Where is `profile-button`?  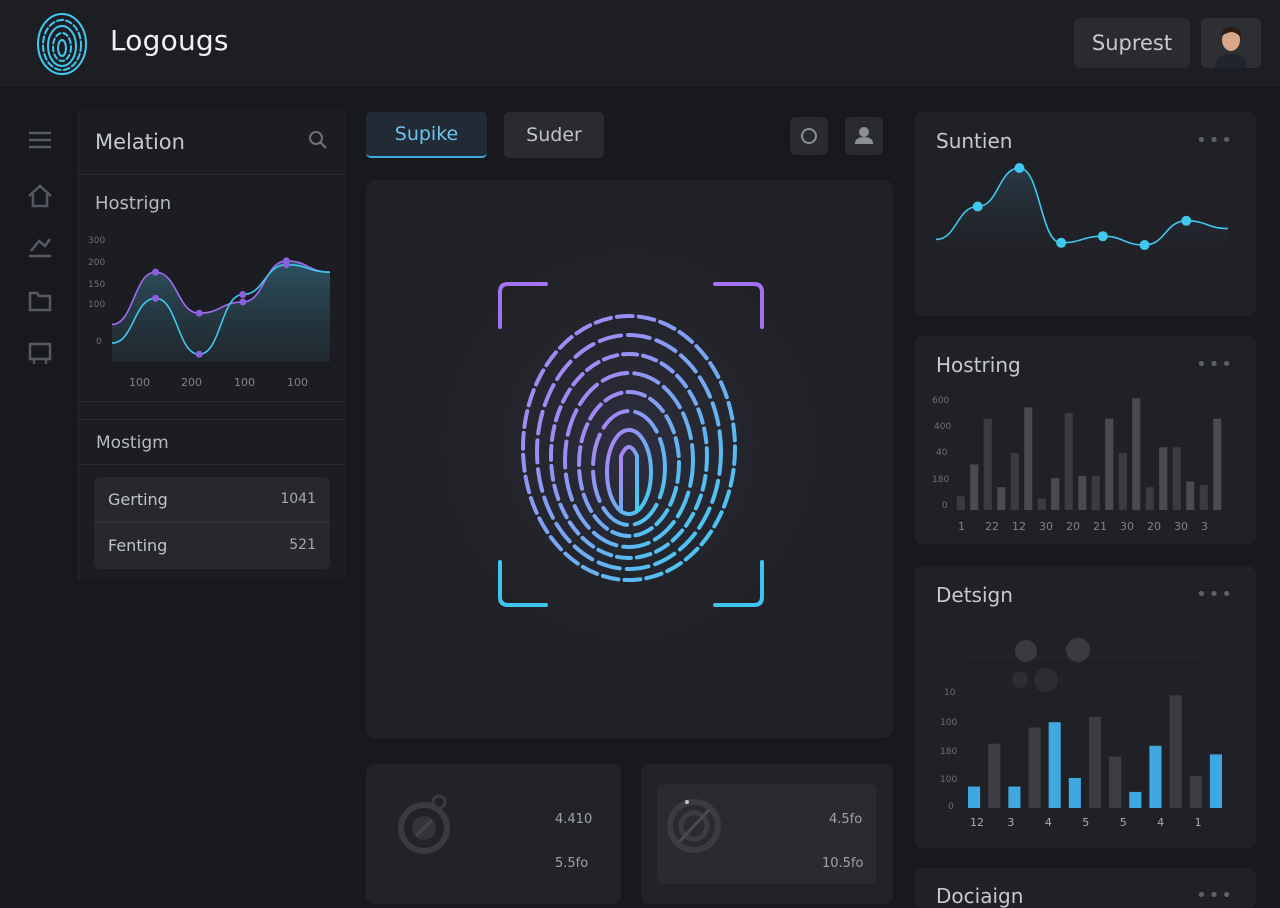
profile-button is located at coordinates (864, 136).